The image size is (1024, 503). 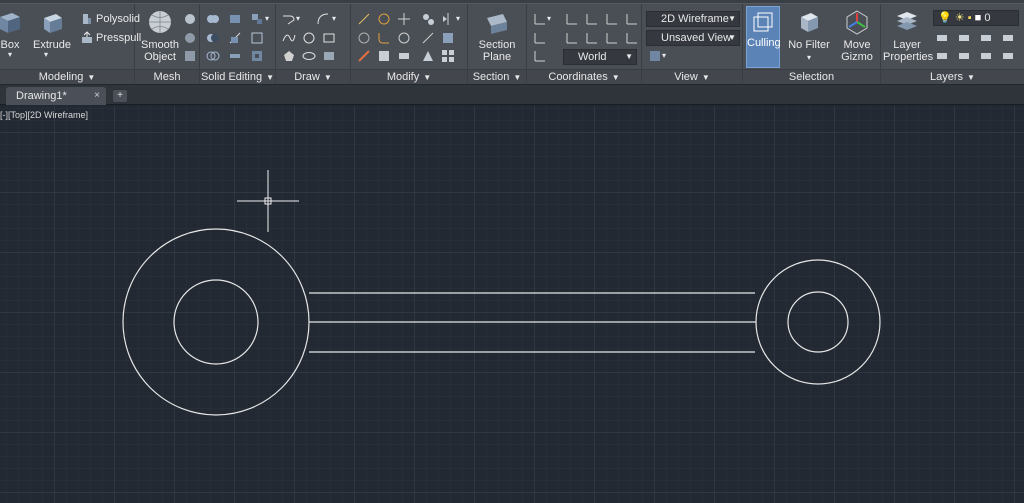 What do you see at coordinates (632, 19) in the screenshot?
I see `ucs-origin-icon` at bounding box center [632, 19].